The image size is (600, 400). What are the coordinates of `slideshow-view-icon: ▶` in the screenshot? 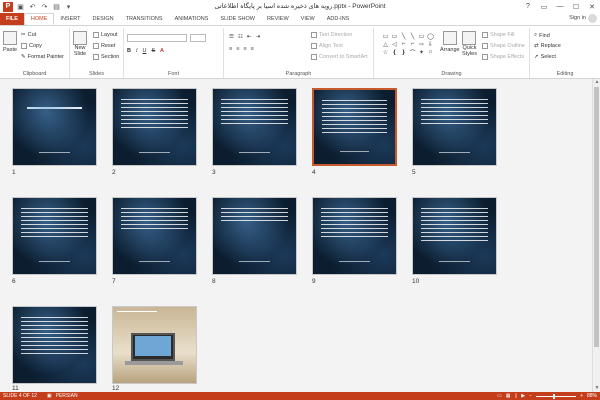 It's located at (523, 396).